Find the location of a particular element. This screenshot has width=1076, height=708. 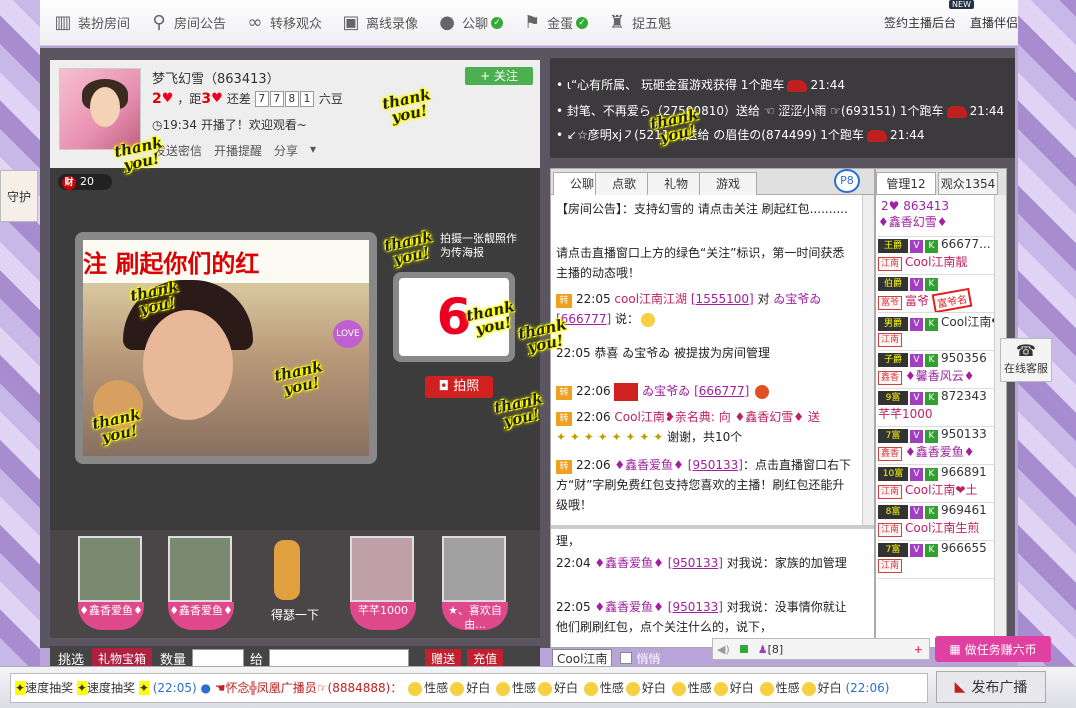

user-nickname: ♦鑫香幻雪♦ is located at coordinates (913, 222).